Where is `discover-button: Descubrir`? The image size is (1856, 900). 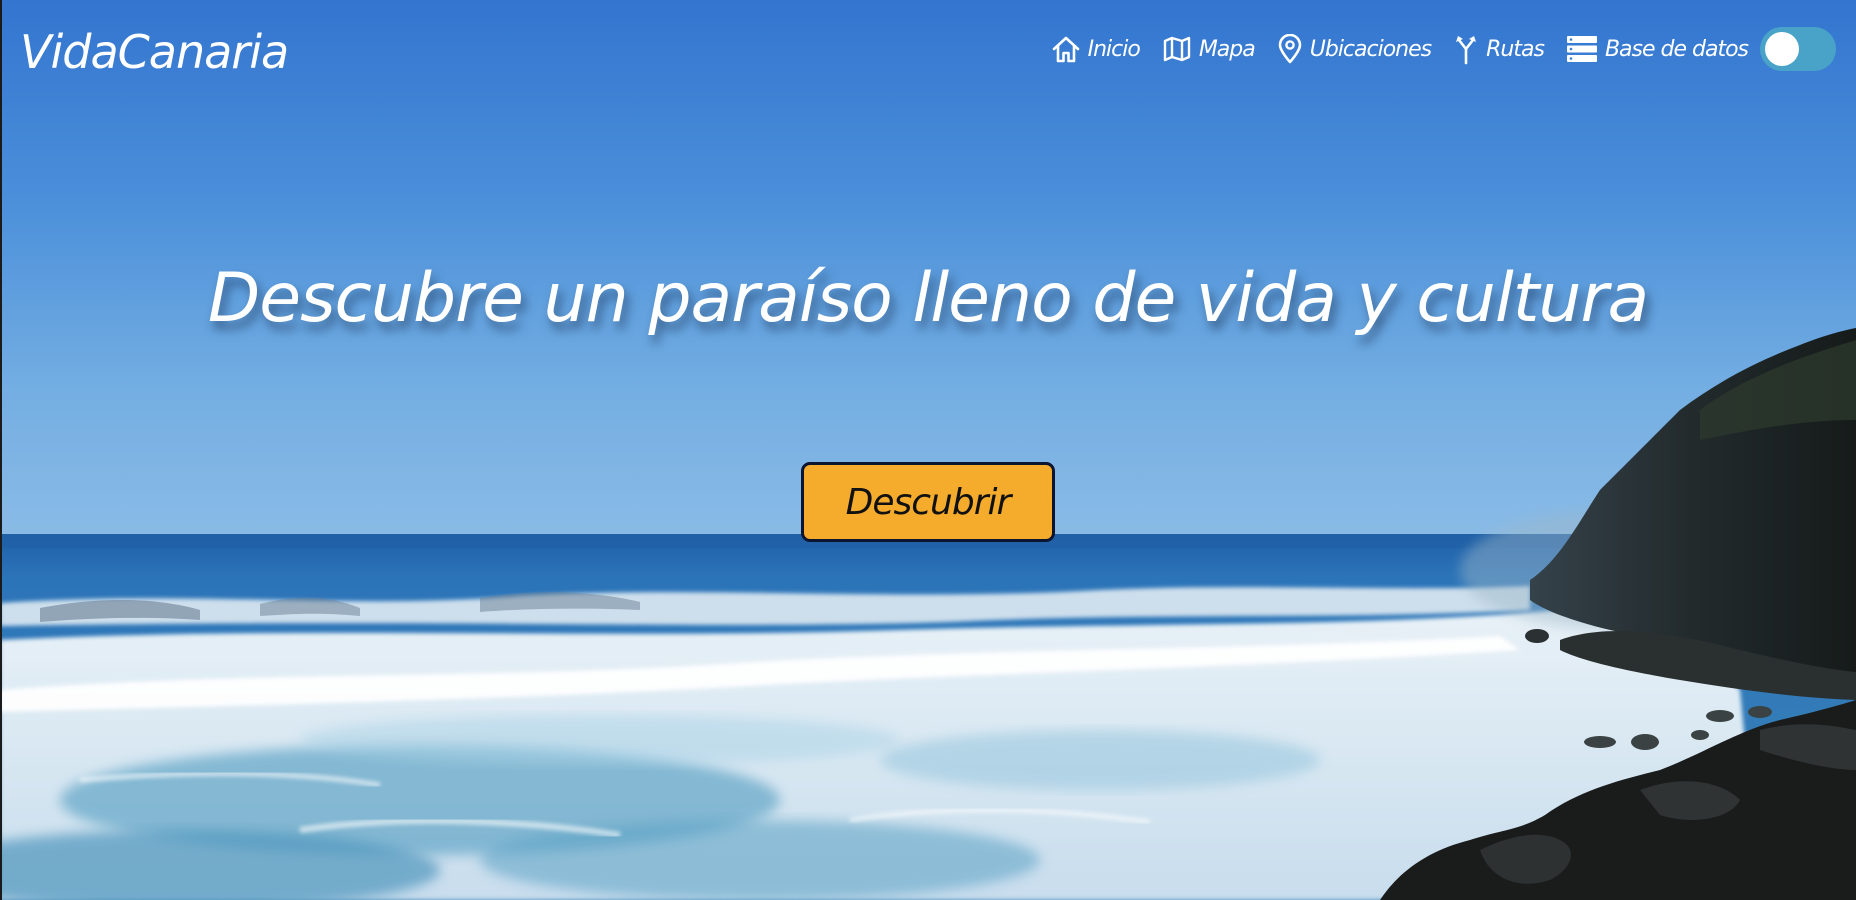 discover-button: Descubrir is located at coordinates (928, 502).